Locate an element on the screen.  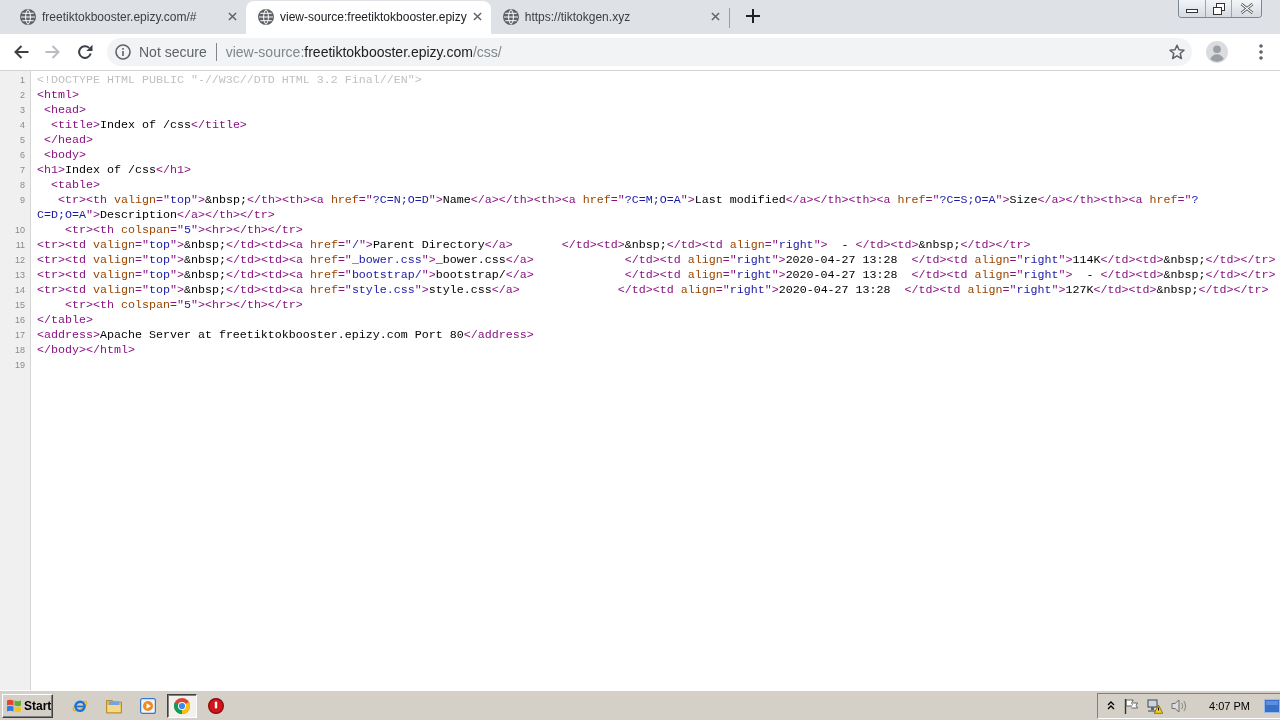
browser-tab: freetiktokbooster.epizy.com/# is located at coordinates (127, 17).